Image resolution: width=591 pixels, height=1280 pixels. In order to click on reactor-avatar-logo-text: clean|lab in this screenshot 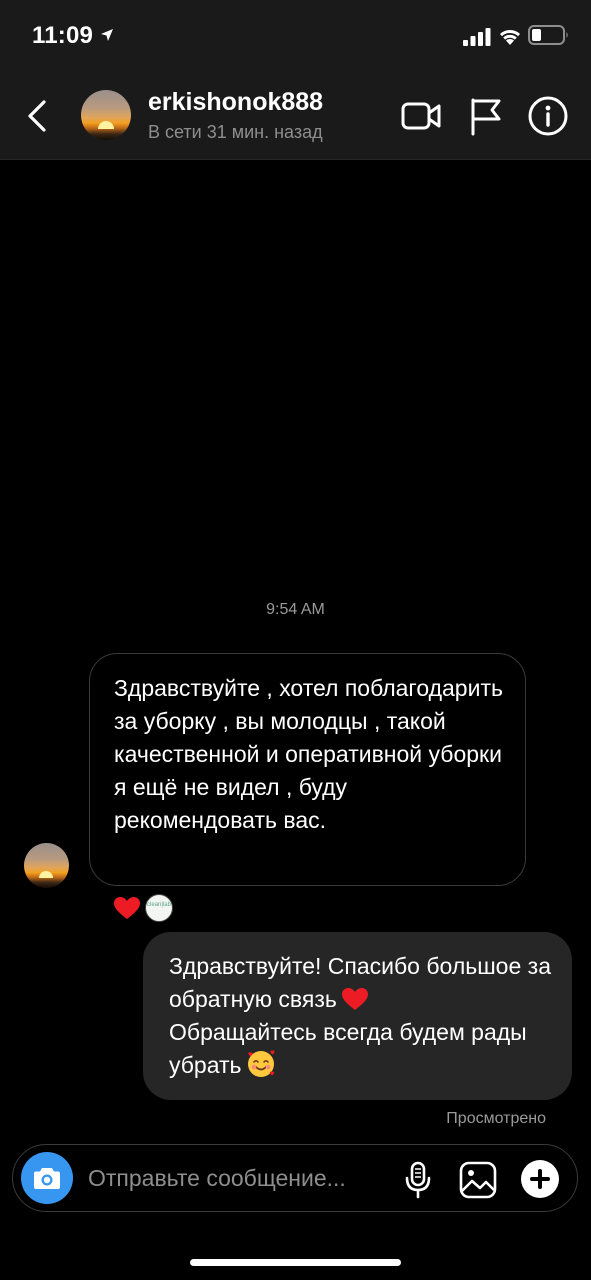, I will do `click(159, 905)`.